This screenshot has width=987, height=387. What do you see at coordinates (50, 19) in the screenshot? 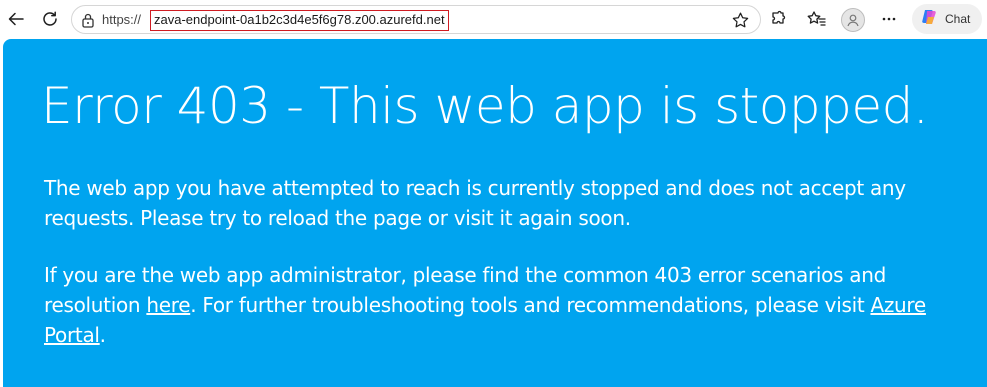
I see `refresh-icon` at bounding box center [50, 19].